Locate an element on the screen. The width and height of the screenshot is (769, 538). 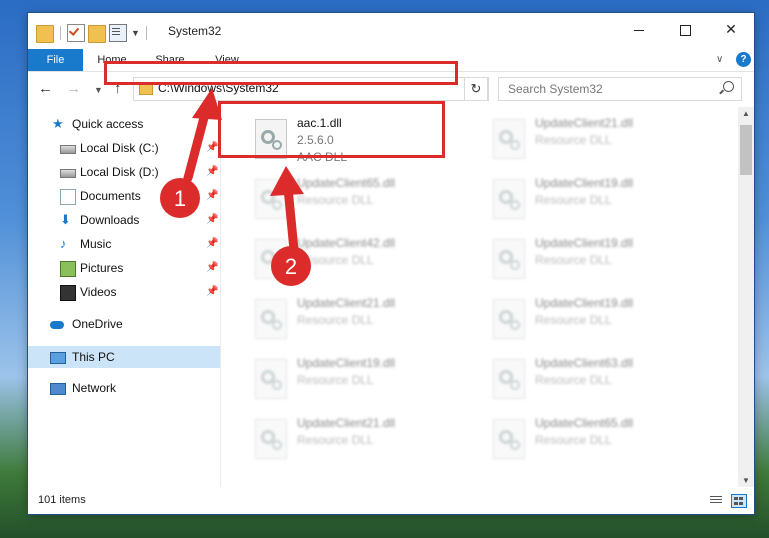
sidebar-item-label: Quick access is located at coordinates (108, 124).